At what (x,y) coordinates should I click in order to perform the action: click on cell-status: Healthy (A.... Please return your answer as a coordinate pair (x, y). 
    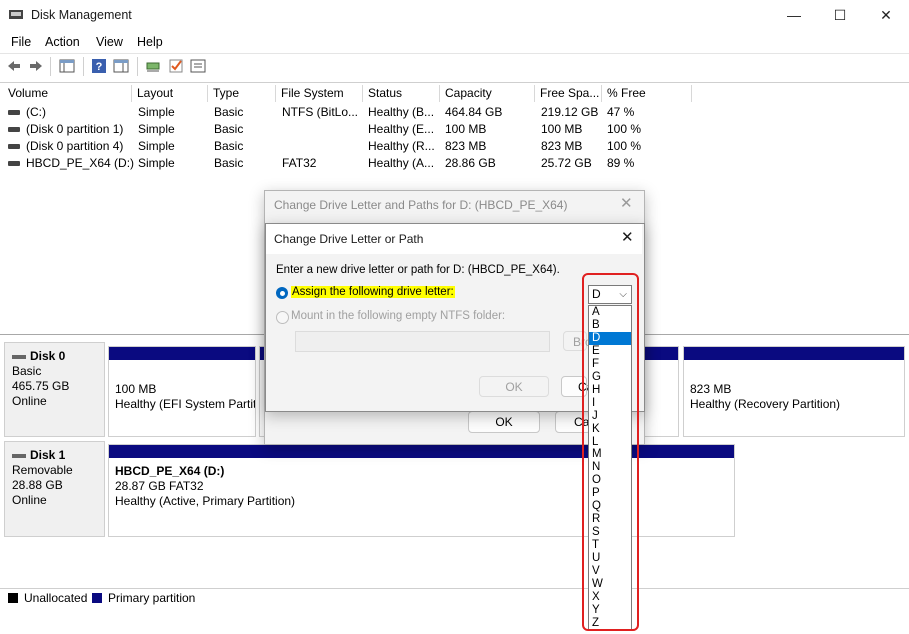
    Looking at the image, I should click on (401, 163).